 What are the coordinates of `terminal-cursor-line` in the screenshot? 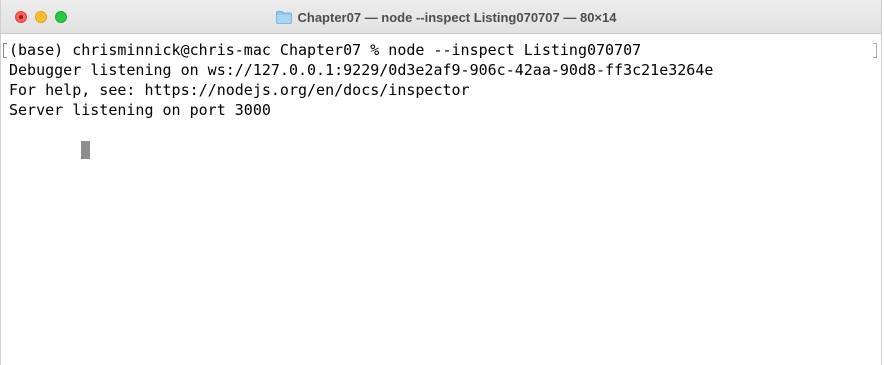 It's located at (439, 139).